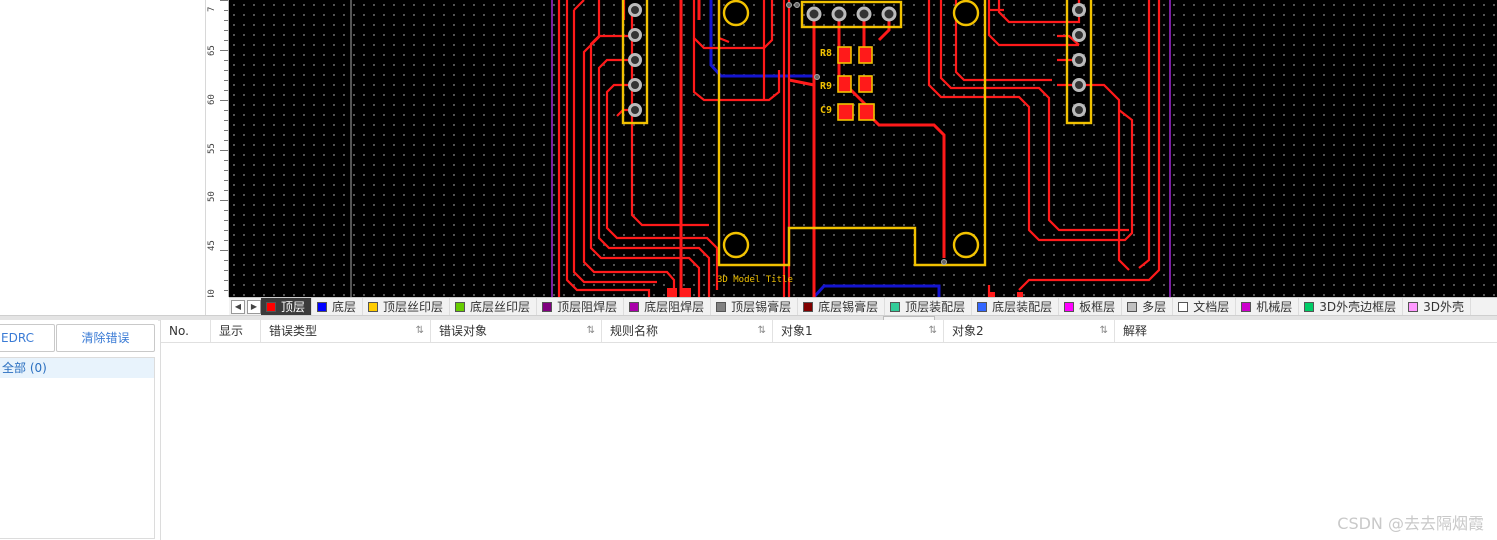 This screenshot has width=1497, height=540. What do you see at coordinates (1351, 306) in the screenshot?
I see `layer-tab: 3D外壳边框层` at bounding box center [1351, 306].